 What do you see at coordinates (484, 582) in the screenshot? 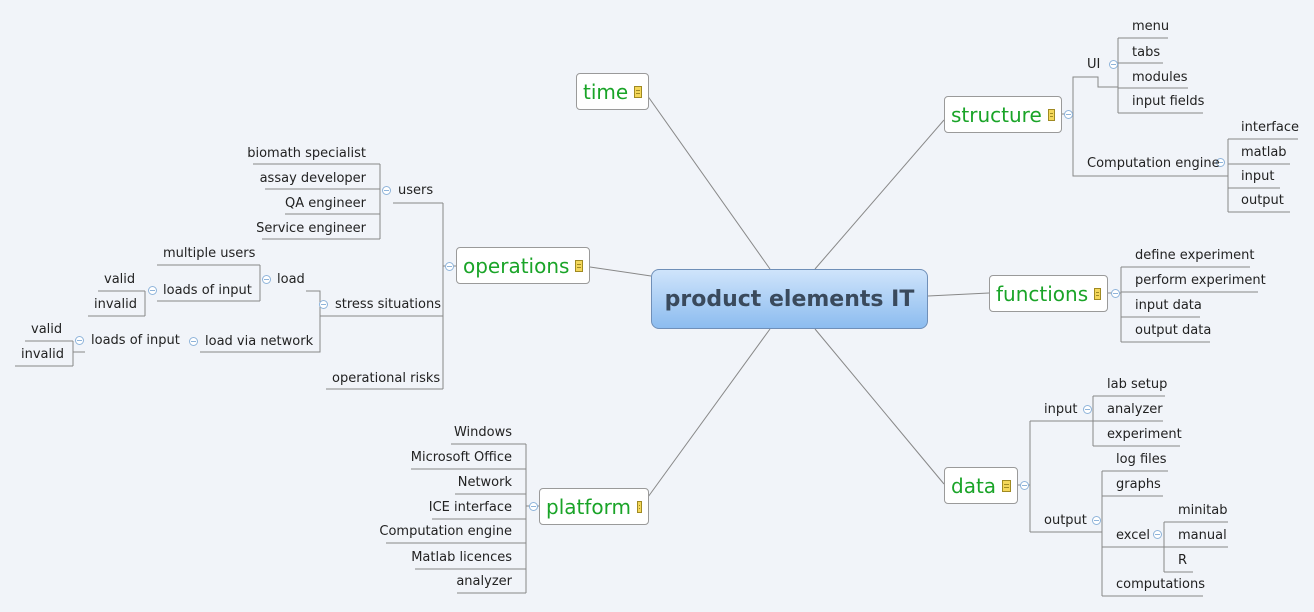
I see `subtopic-analyzer-platform: analyzer` at bounding box center [484, 582].